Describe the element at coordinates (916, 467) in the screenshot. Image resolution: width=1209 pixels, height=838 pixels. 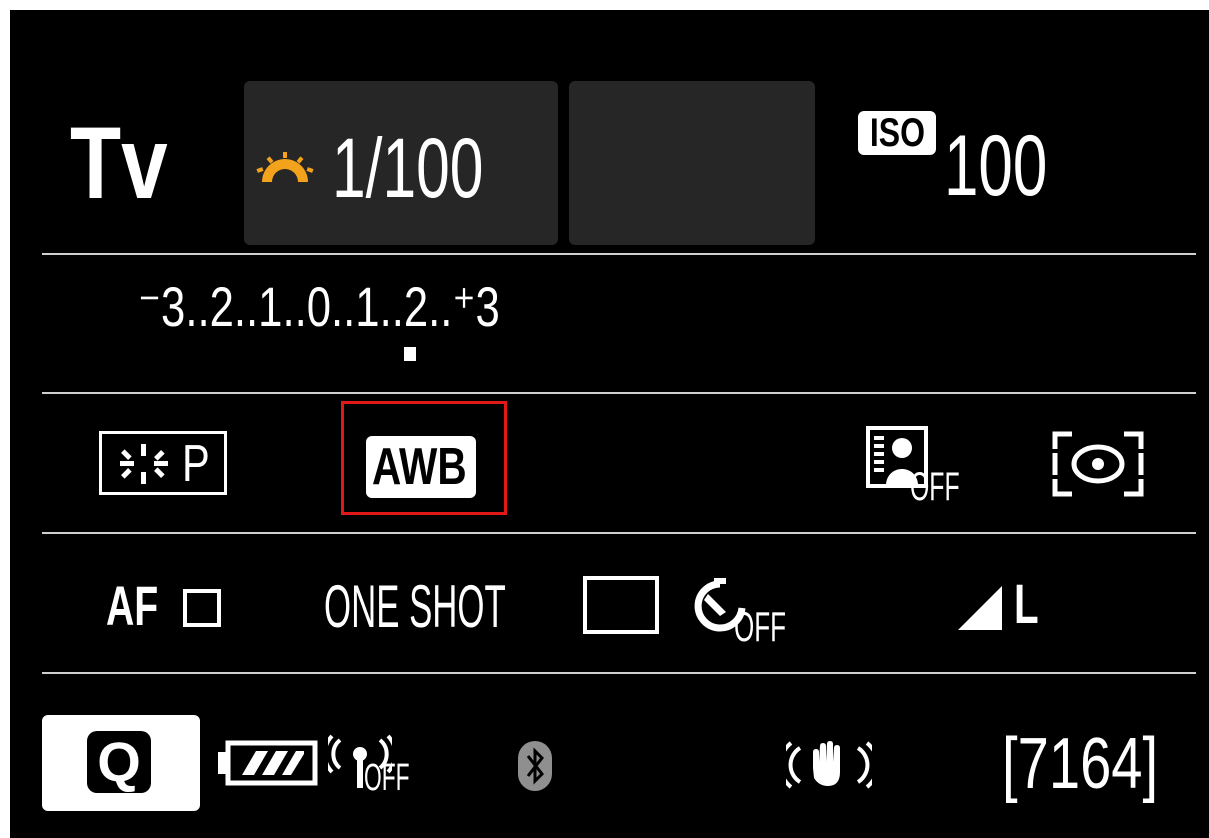
I see `auto-lighting-optimizer-setting: OFF` at that location.